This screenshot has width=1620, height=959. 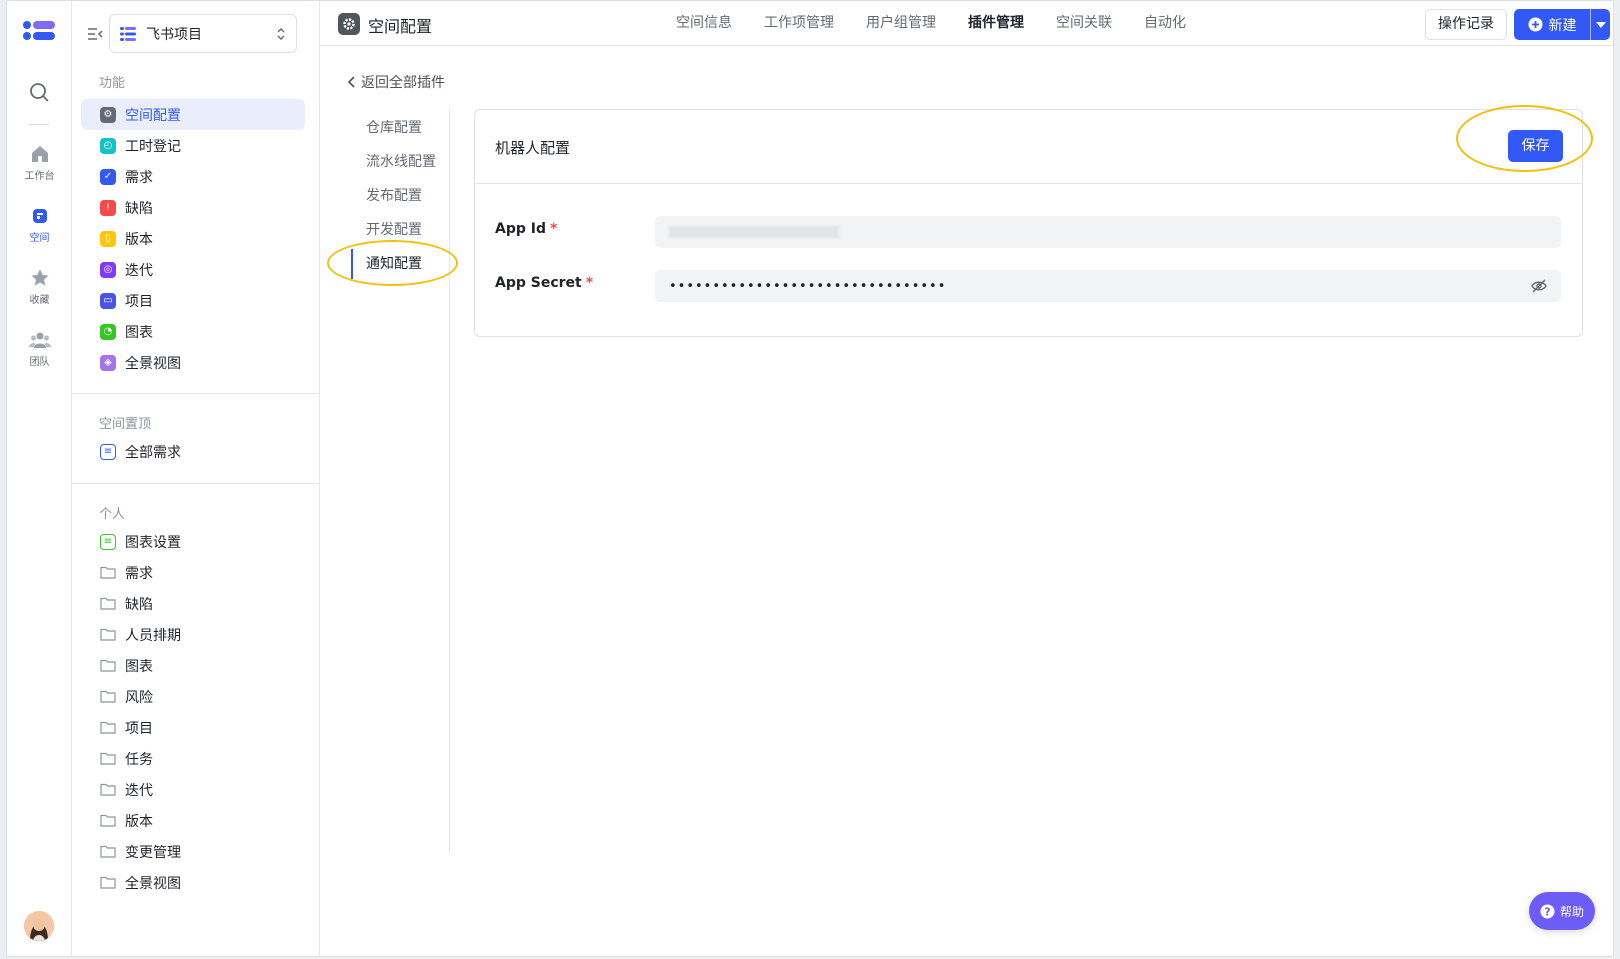 What do you see at coordinates (403, 83) in the screenshot?
I see `back-link-label: 返回全部插件` at bounding box center [403, 83].